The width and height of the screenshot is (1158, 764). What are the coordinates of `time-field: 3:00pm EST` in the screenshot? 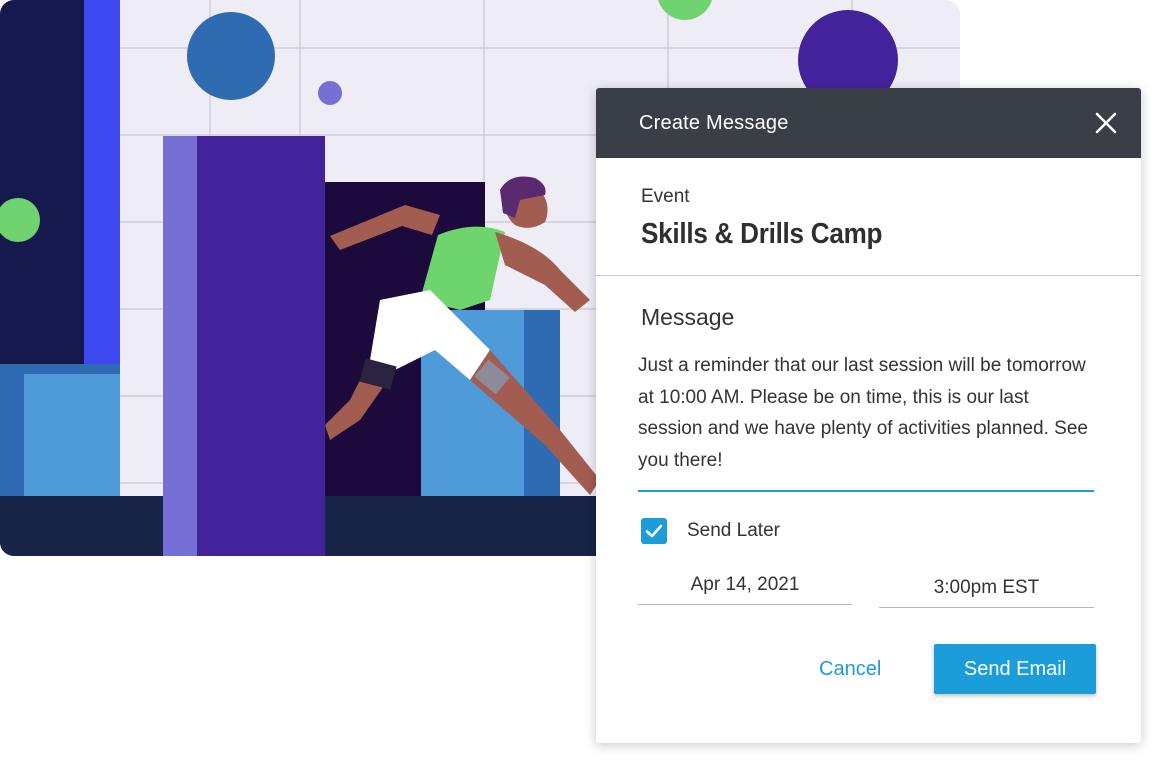 It's located at (986, 588).